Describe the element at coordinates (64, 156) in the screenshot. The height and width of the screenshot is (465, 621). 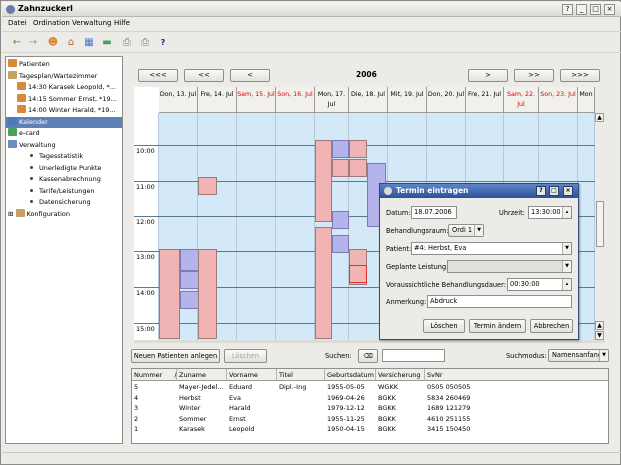
I see `tree-item-8: Tagesstatistik` at that location.